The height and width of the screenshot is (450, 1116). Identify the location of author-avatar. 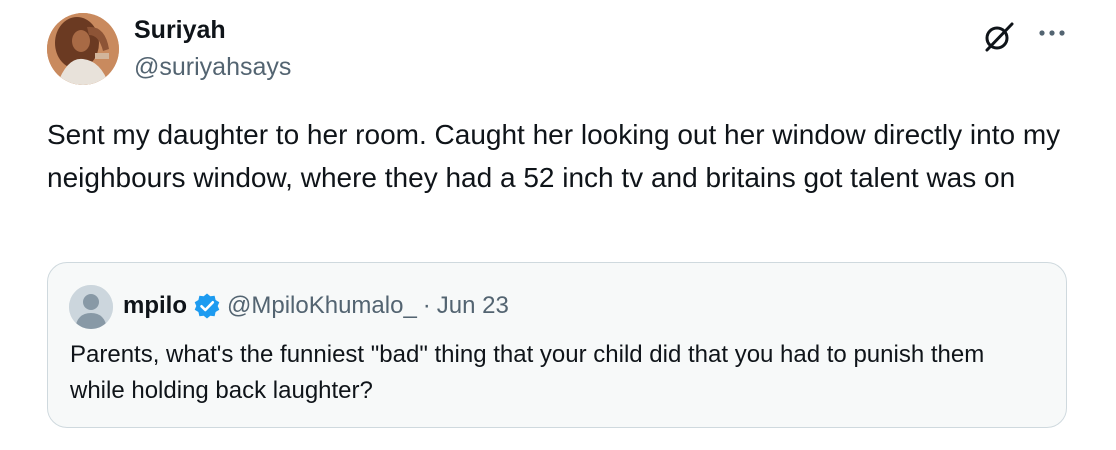
(83, 49).